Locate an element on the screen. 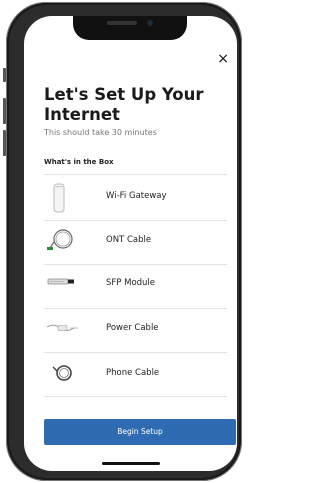  list-item-ont-cable: ONT Cable is located at coordinates (135, 242).